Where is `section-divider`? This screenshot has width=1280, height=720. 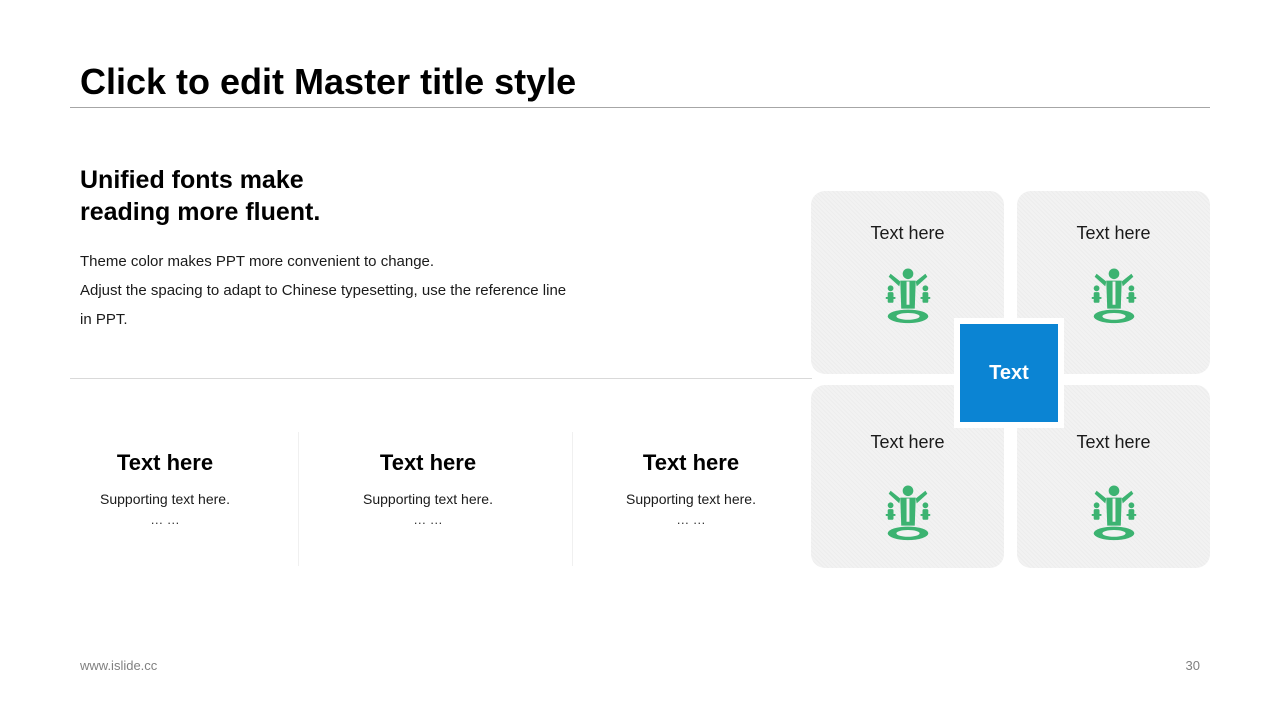
section-divider is located at coordinates (441, 378).